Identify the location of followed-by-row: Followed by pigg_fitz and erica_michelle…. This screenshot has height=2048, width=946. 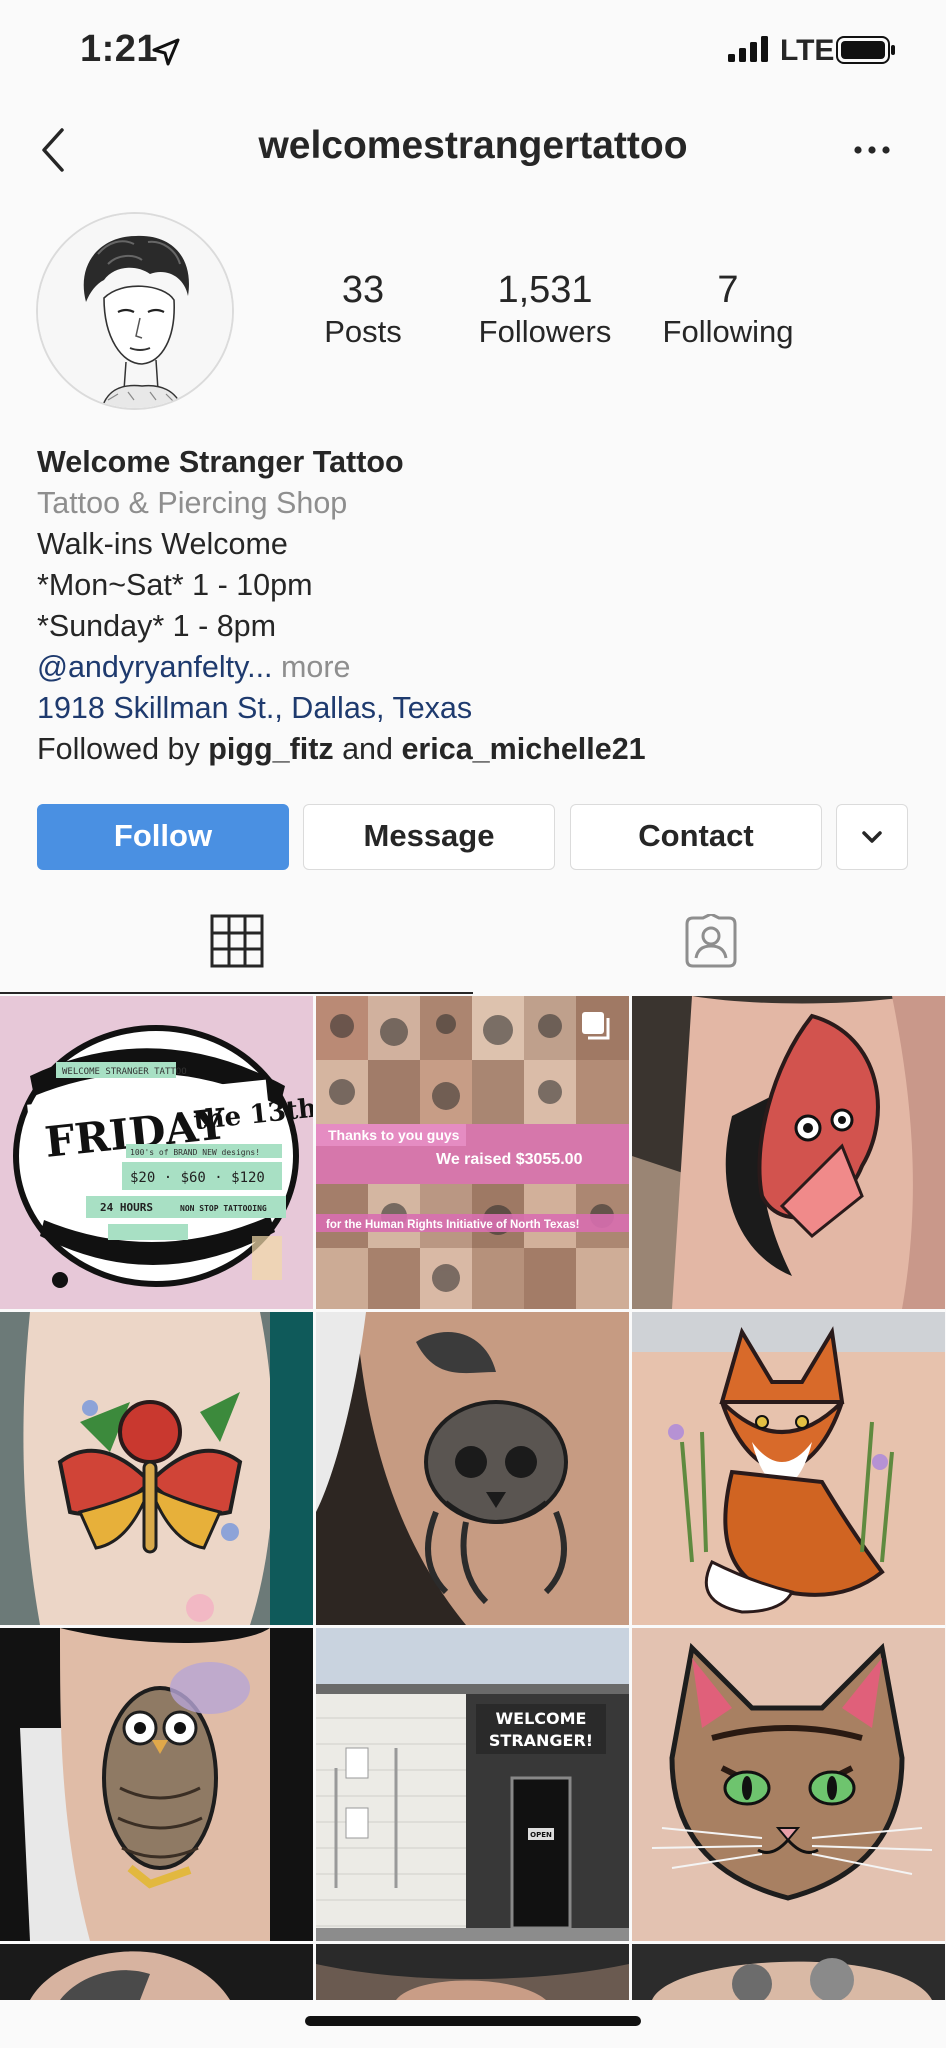
(477, 749).